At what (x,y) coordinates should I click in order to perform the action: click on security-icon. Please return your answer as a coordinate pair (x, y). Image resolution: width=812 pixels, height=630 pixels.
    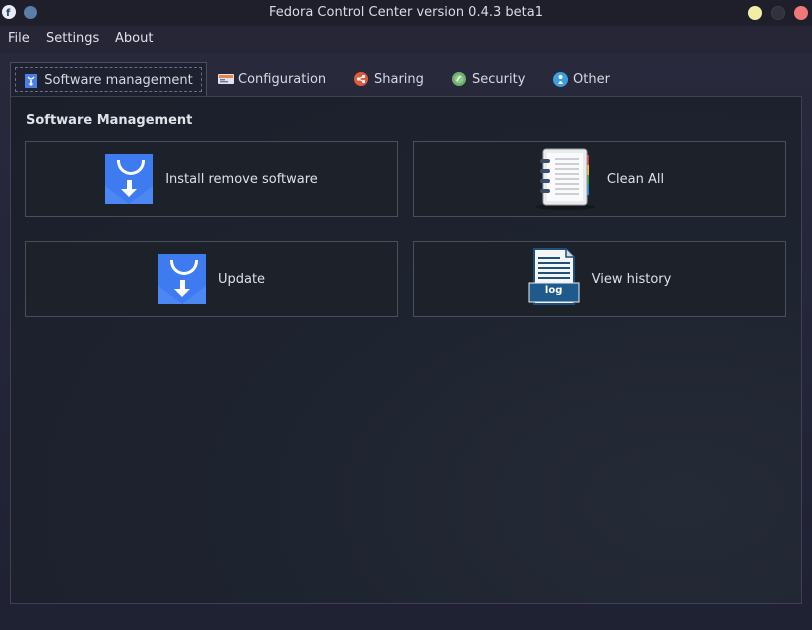
    Looking at the image, I should click on (459, 79).